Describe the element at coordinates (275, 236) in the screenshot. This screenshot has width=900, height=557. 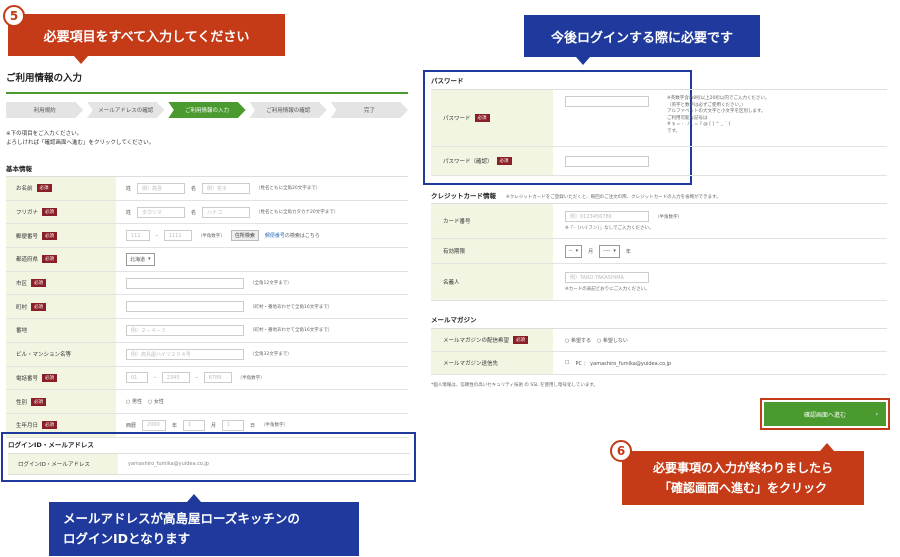
I see `zip-lookup-link: 郵便番号` at that location.